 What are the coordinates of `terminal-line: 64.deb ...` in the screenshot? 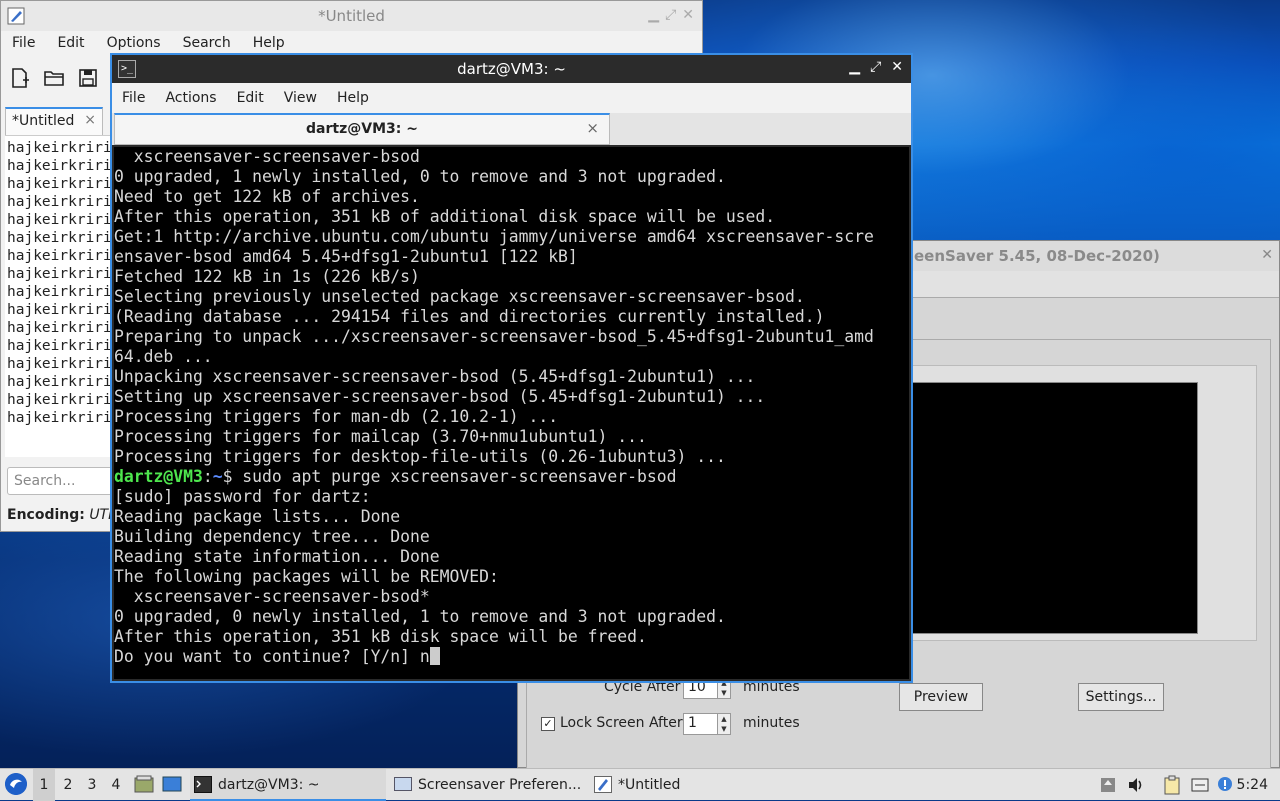 It's located at (163, 356).